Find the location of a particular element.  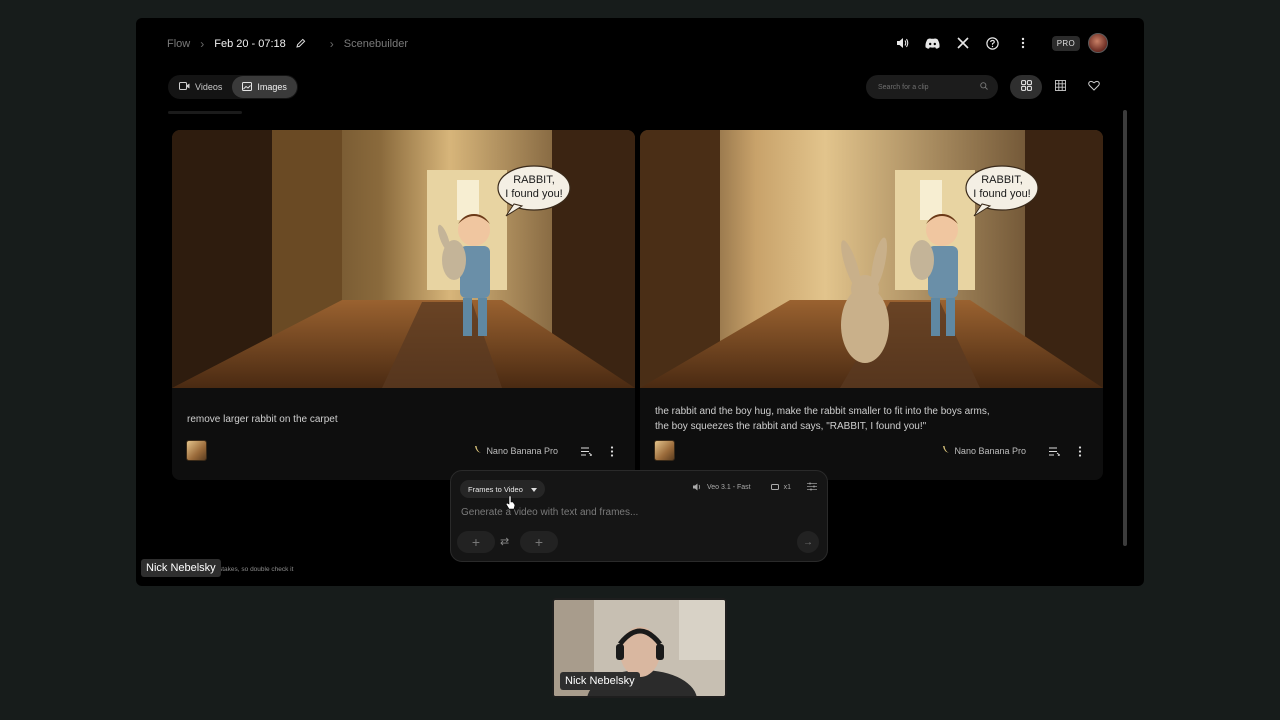

media-tabs: Videos Images is located at coordinates (233, 87).